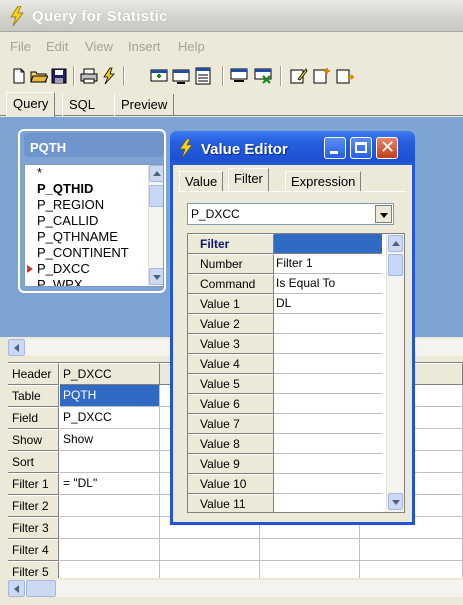 This screenshot has height=605, width=463. Describe the element at coordinates (231, 46) in the screenshot. I see `menu-bar: File Edit View Insert Help` at that location.